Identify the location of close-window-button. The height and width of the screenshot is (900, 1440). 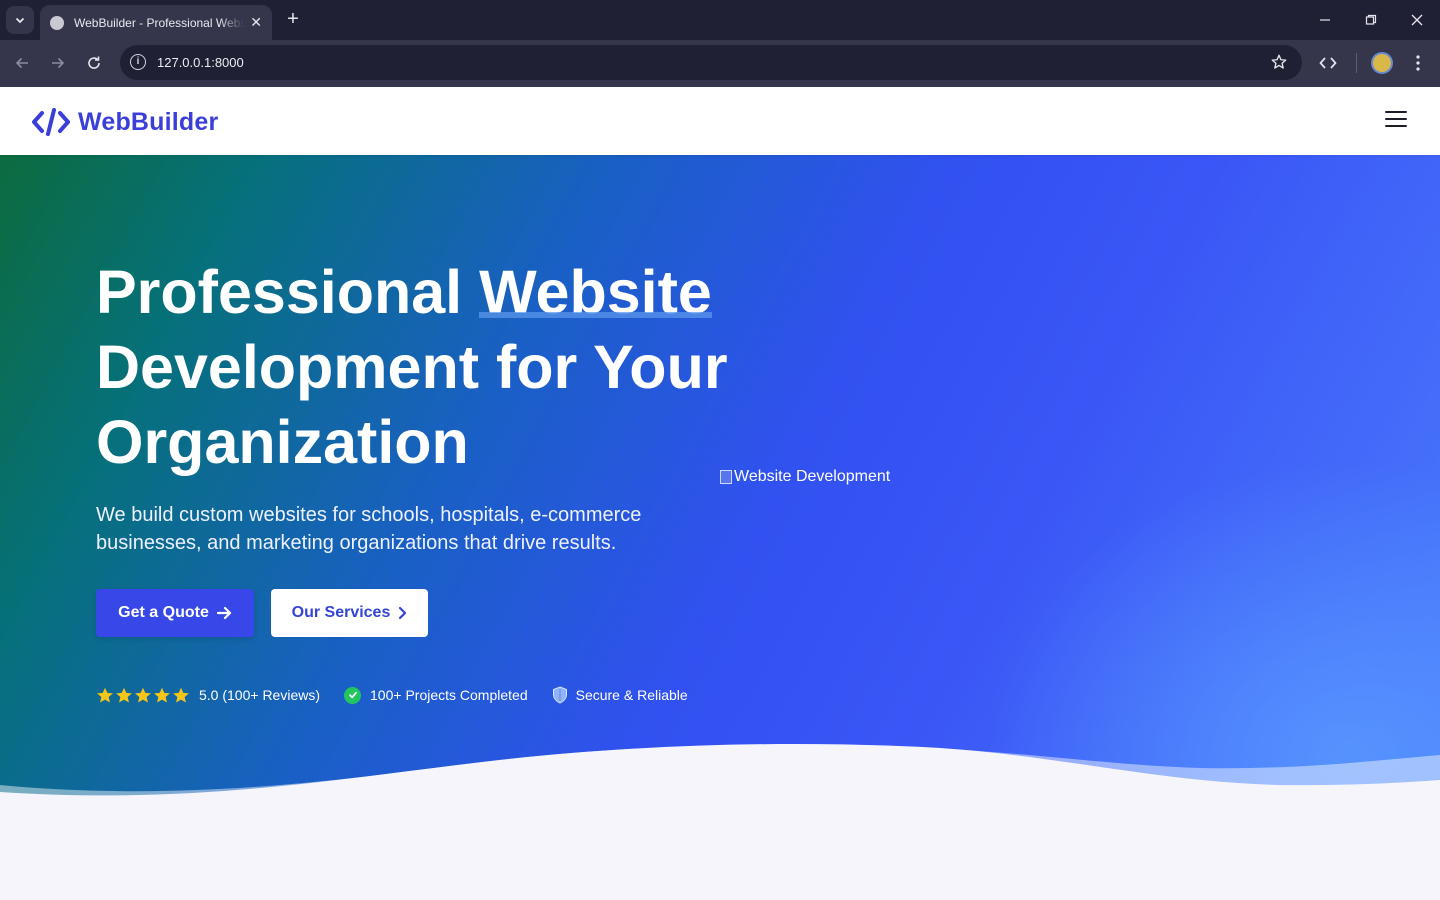
(1417, 20).